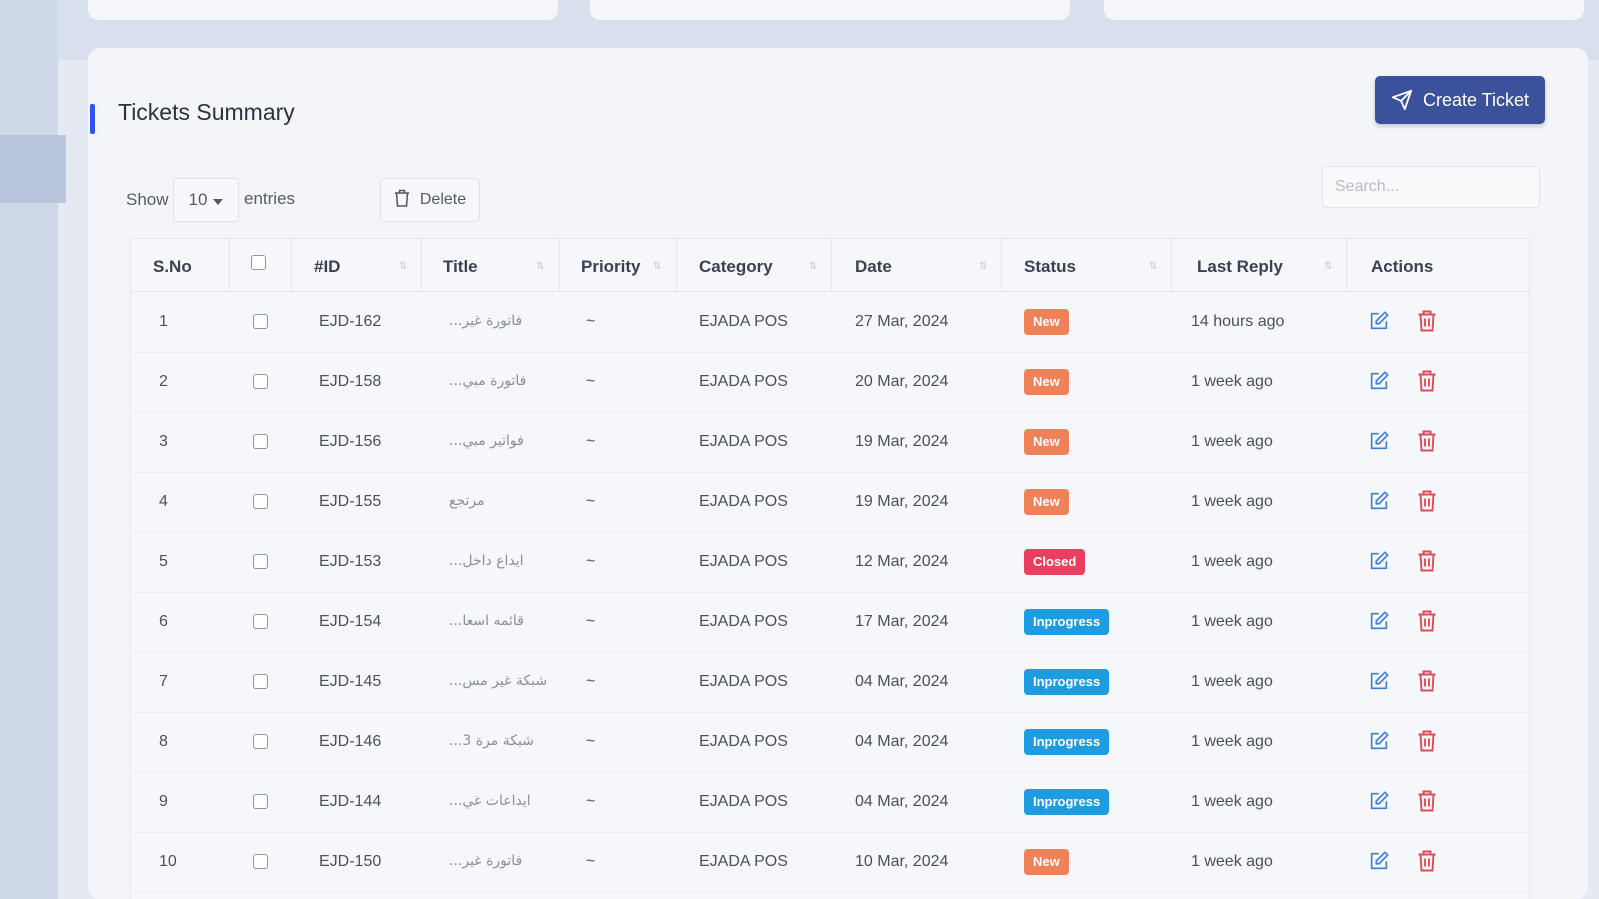  What do you see at coordinates (350, 382) in the screenshot?
I see `ticket-id-cell: EJD-158` at bounding box center [350, 382].